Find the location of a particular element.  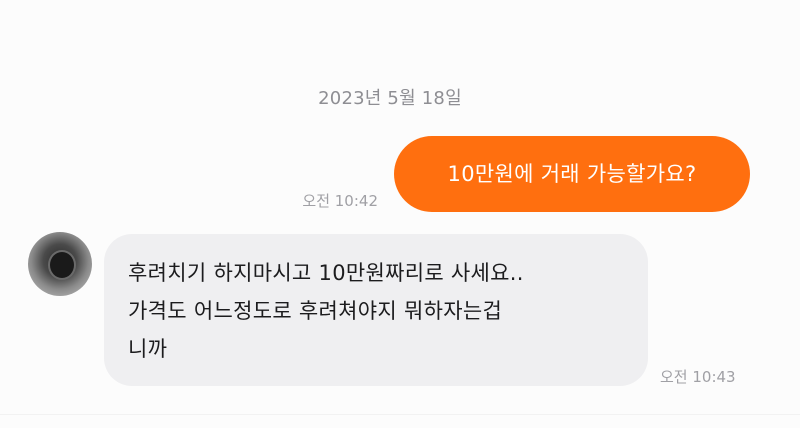

message-line: 니까 is located at coordinates (148, 349).